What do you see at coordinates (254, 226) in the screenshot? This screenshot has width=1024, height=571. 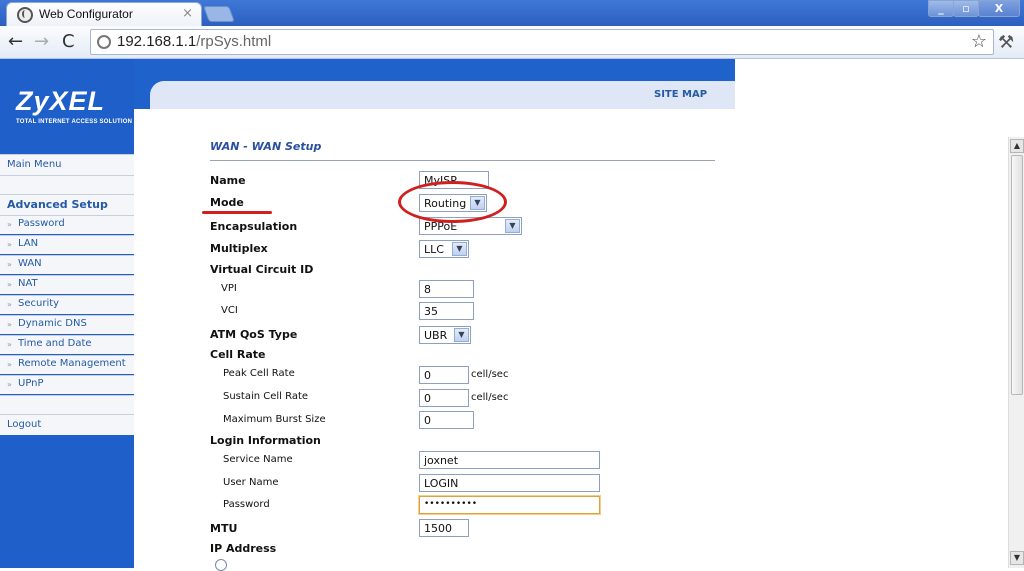 I see `encapsulation-label: Encapsulation` at bounding box center [254, 226].